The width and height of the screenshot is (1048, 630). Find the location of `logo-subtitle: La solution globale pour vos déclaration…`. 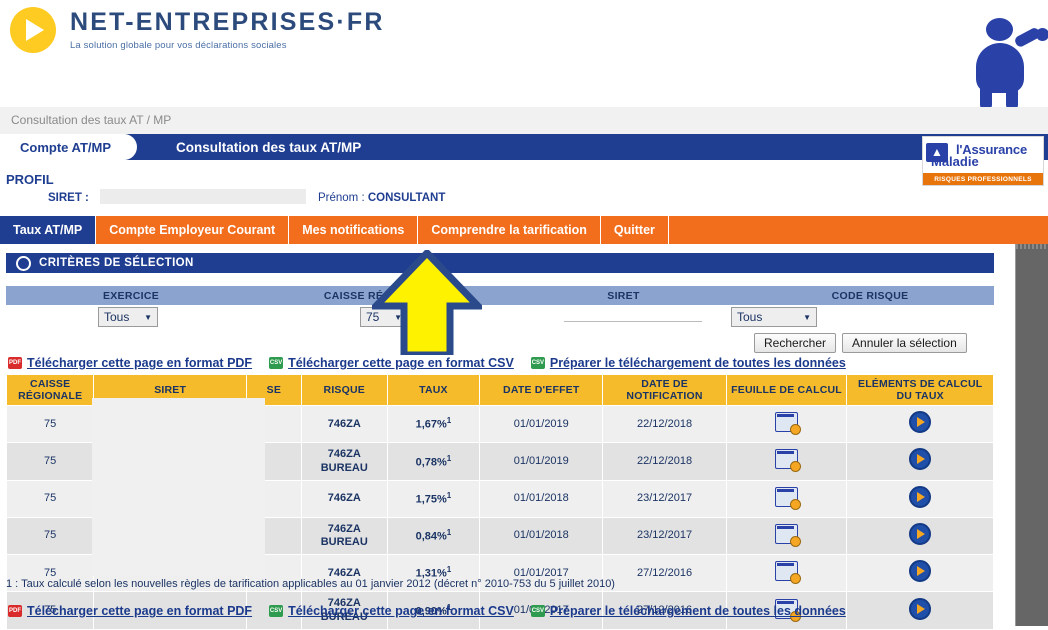

logo-subtitle: La solution globale pour vos déclaration… is located at coordinates (178, 45).